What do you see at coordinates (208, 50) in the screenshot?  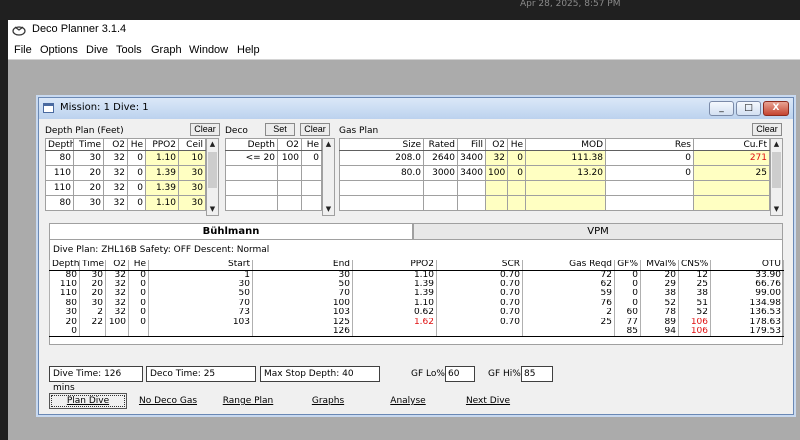 I see `menu-window: Window` at bounding box center [208, 50].